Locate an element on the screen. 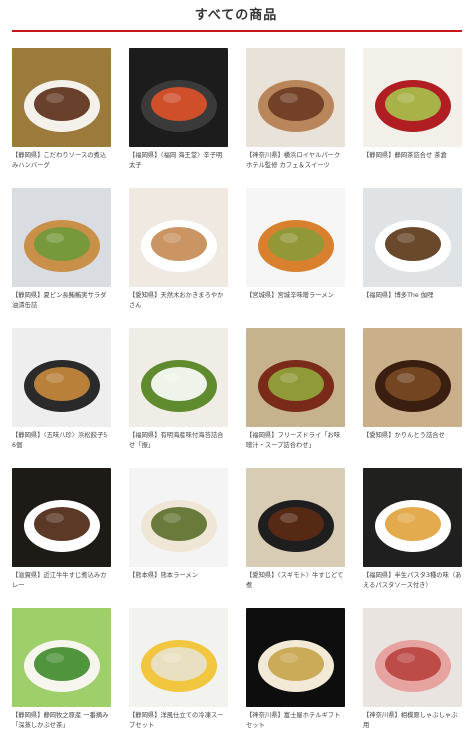 The image size is (472, 752). cafe-sweets-set is located at coordinates (295, 97).